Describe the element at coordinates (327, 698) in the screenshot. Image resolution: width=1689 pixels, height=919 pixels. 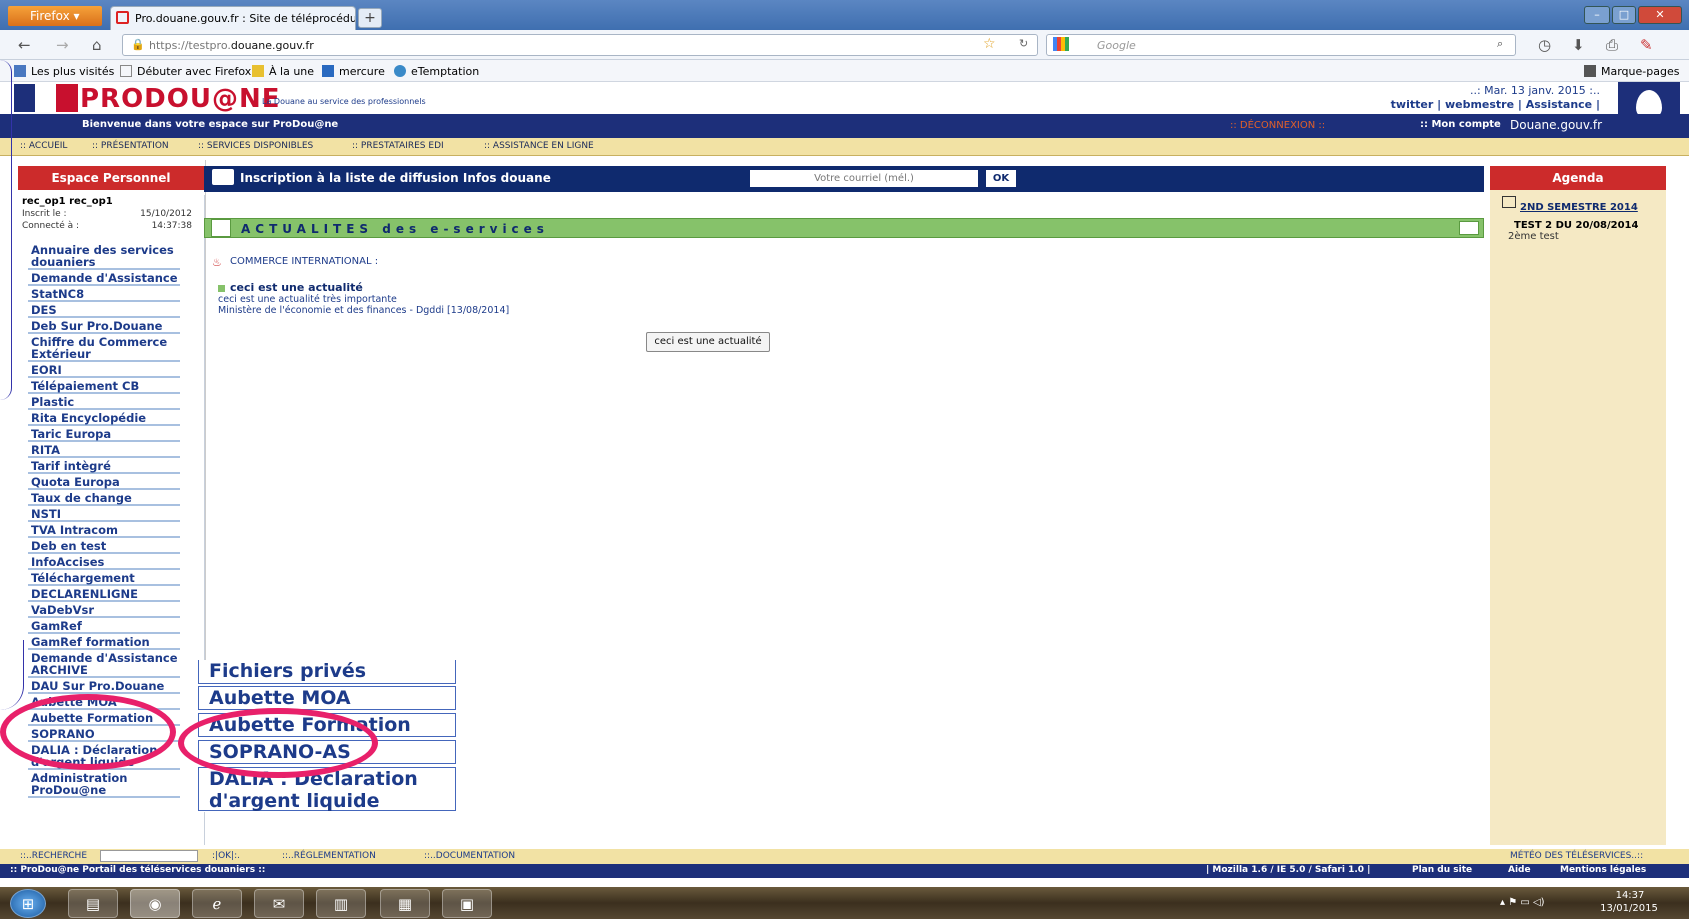
I see `zoom-item-aubette-moa: Aubette MOA` at that location.